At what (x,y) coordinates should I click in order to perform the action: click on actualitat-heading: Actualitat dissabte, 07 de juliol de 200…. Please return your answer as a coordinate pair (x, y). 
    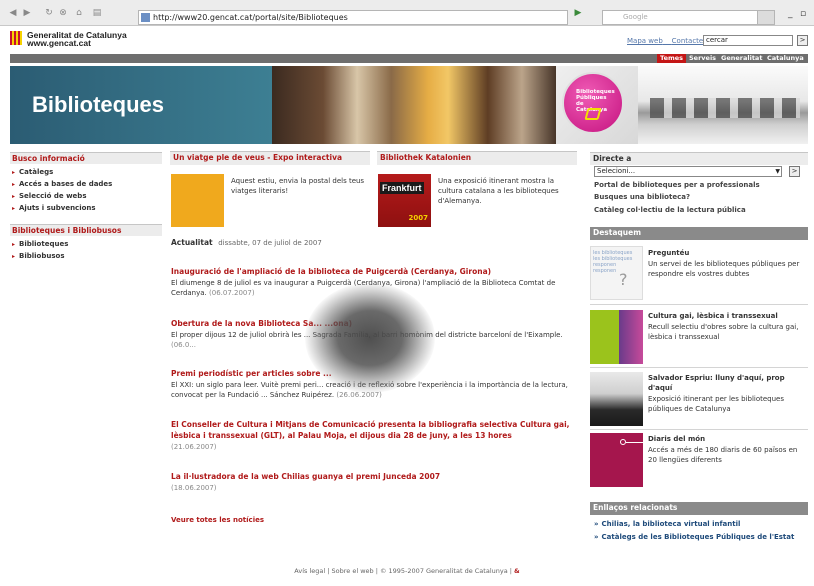
    Looking at the image, I should click on (246, 242).